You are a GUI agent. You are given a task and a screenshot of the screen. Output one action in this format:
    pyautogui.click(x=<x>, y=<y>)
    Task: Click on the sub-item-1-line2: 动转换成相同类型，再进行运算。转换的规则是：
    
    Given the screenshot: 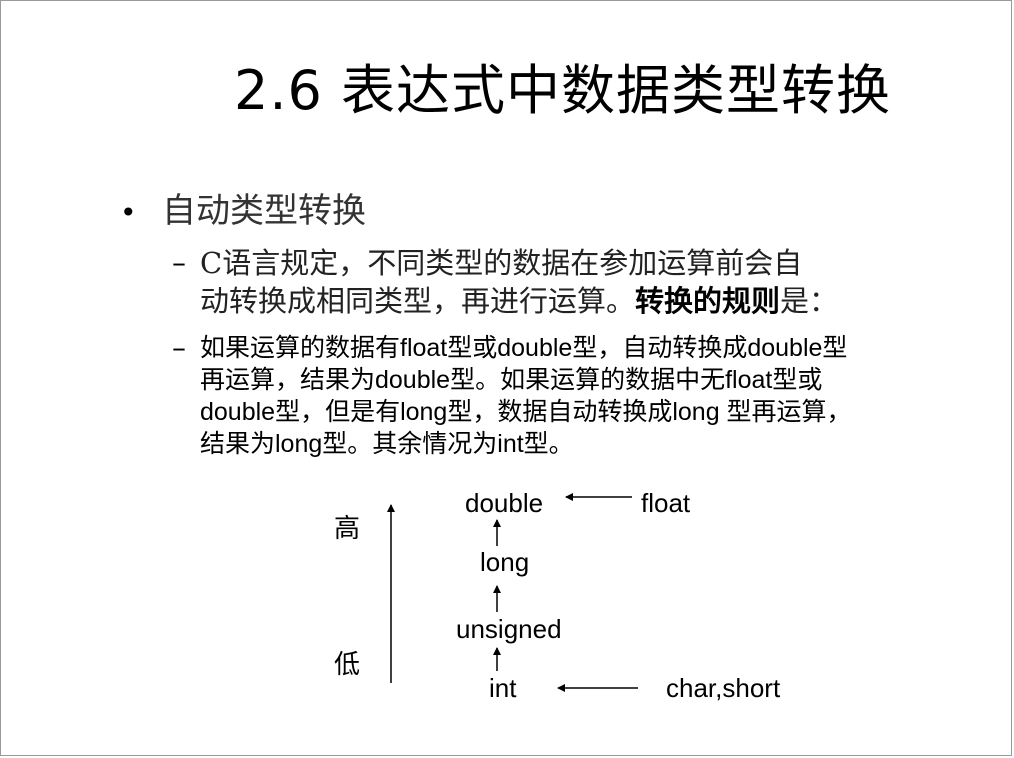 What is the action you would take?
    pyautogui.click(x=580, y=301)
    